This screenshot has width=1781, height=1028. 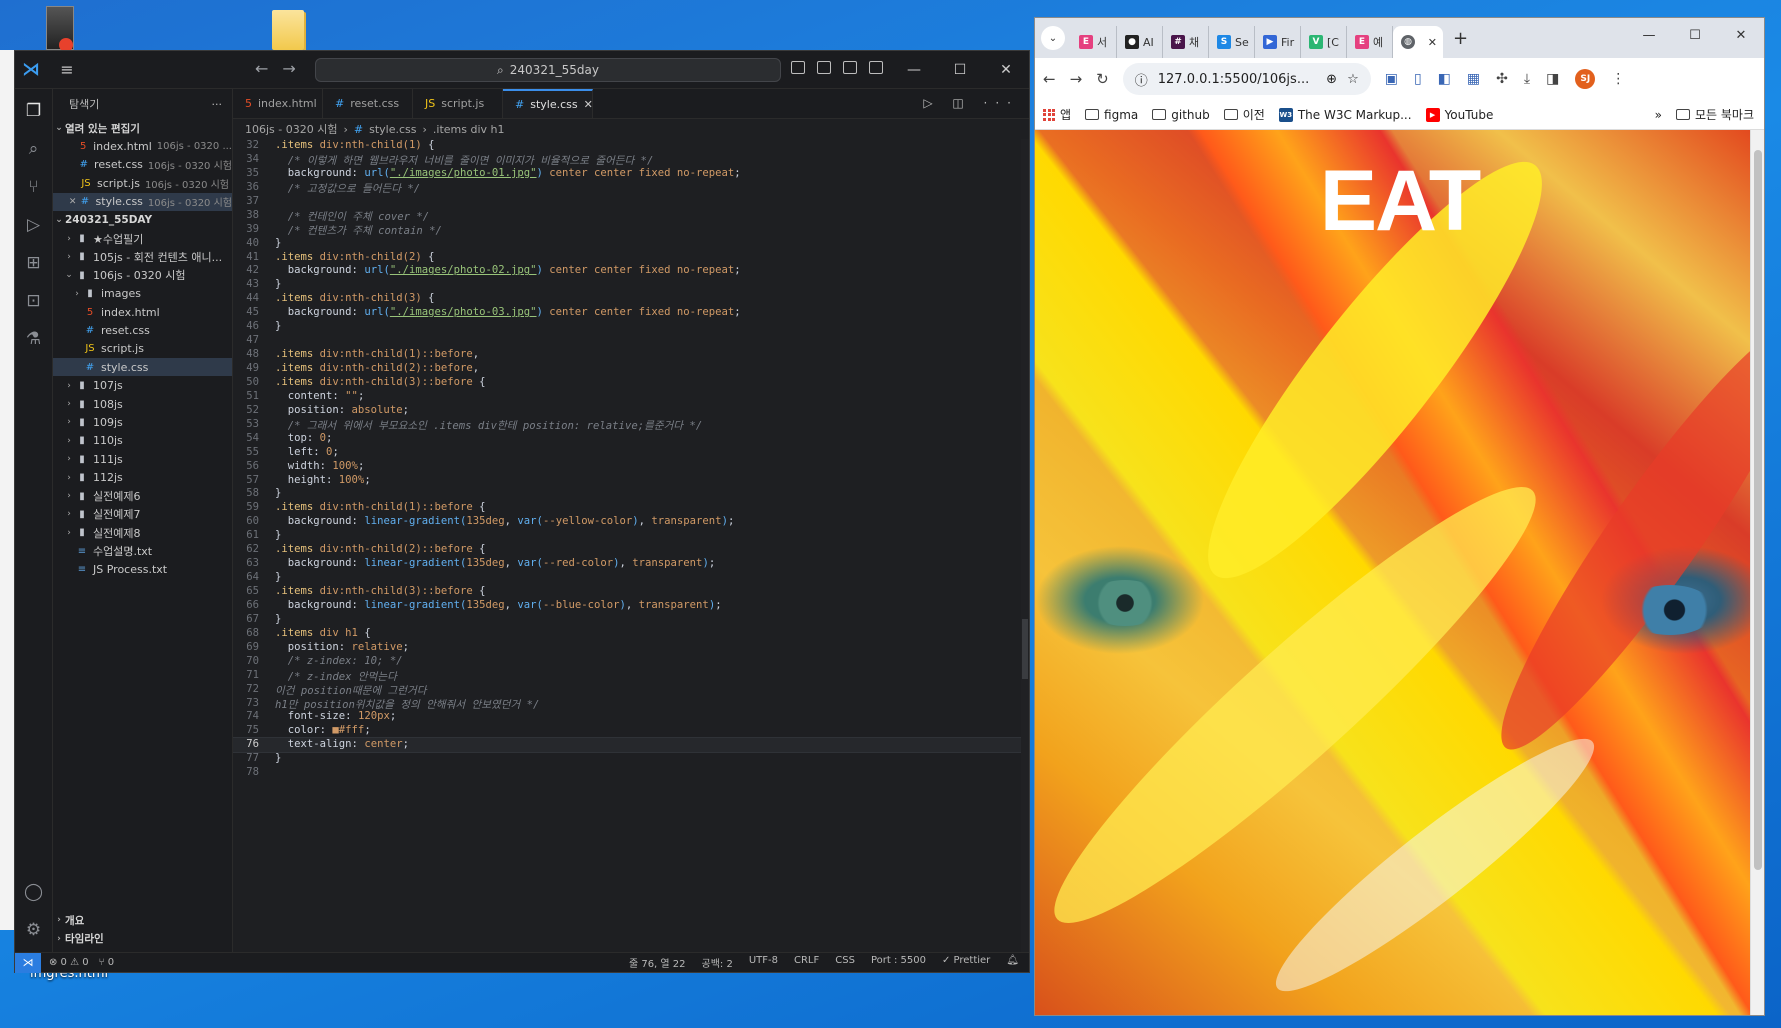 I want to click on code-line: 65 .items div:nth-child(3)::before {, so click(x=631, y=592).